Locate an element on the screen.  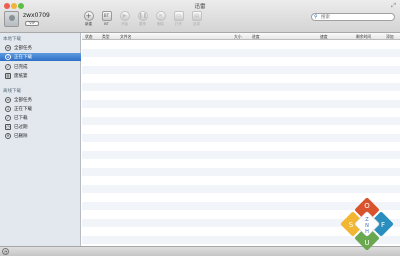
start-button: ▶ 开始 is located at coordinates (124, 21).